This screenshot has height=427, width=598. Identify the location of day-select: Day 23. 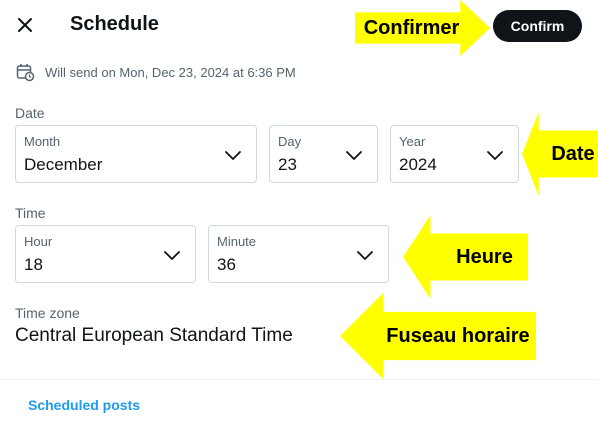
(323, 154).